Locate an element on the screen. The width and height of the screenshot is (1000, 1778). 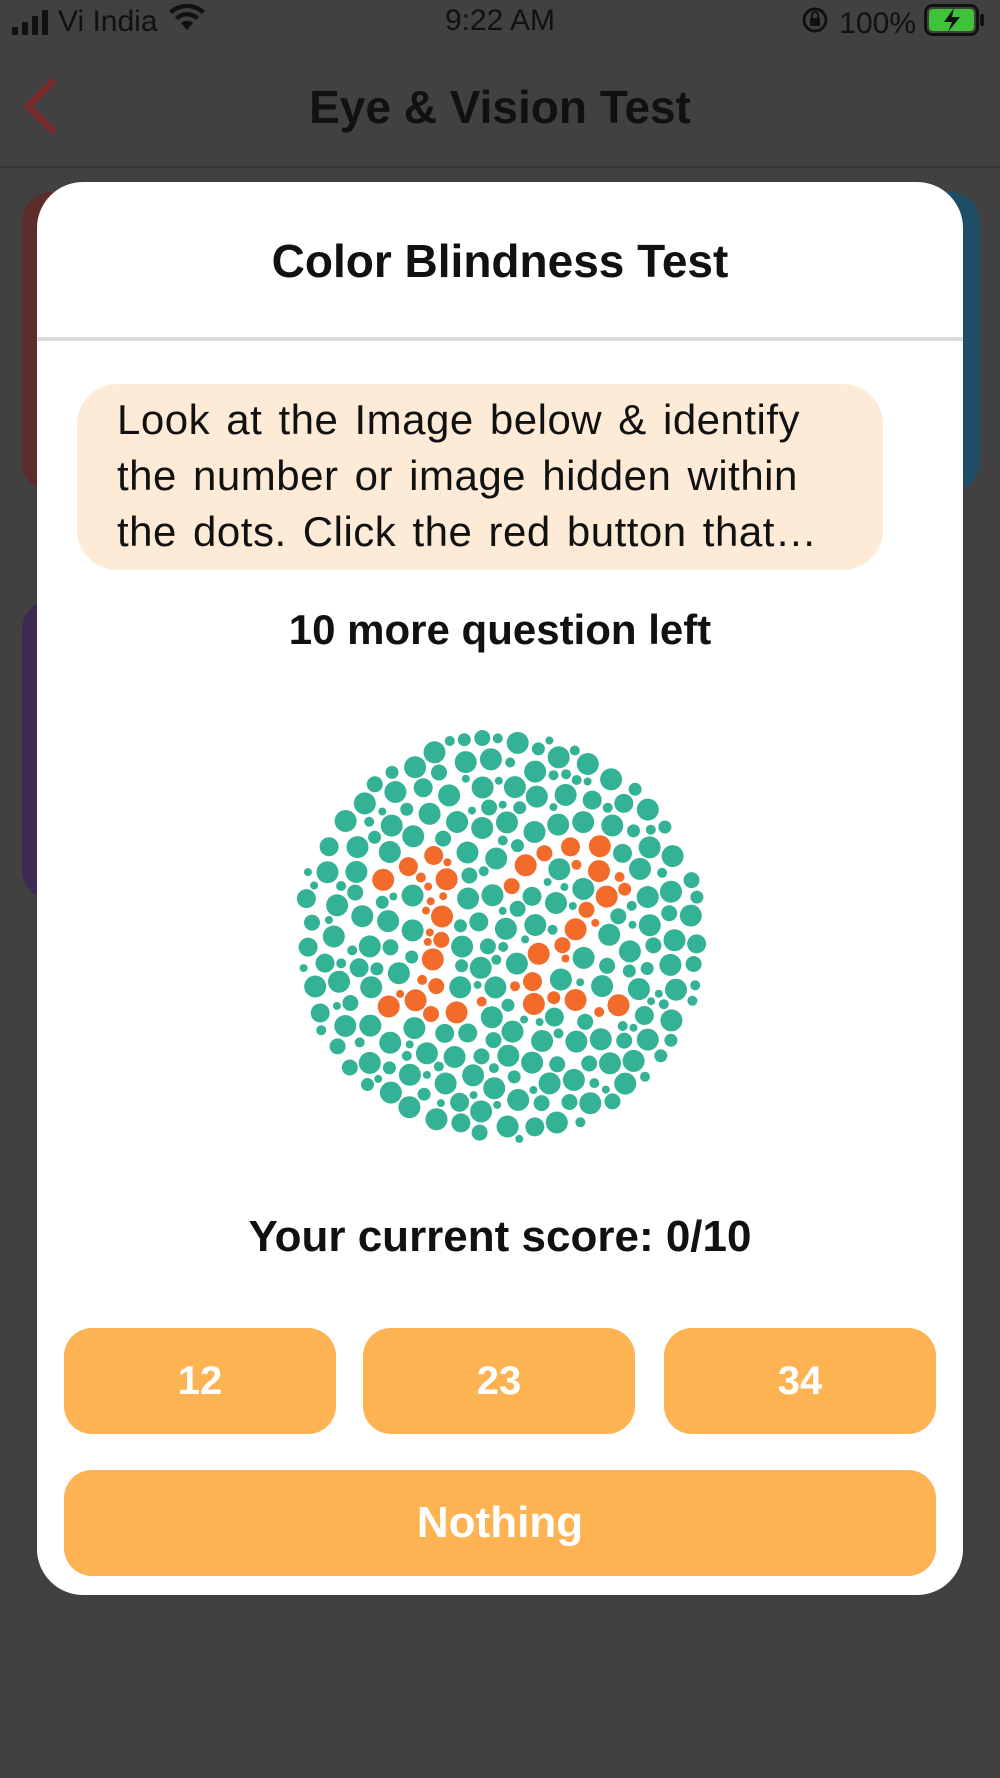
status-right: 100% is located at coordinates (893, 24).